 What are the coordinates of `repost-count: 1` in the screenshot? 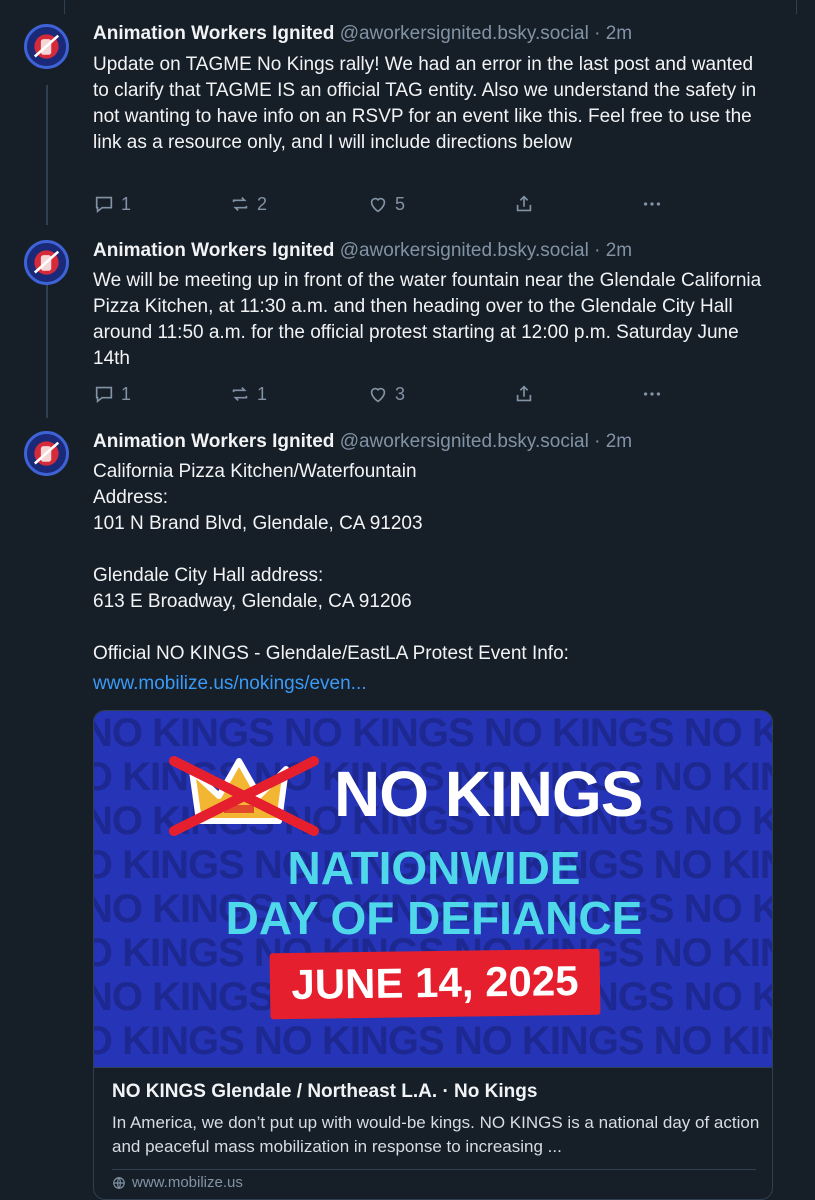 It's located at (262, 393).